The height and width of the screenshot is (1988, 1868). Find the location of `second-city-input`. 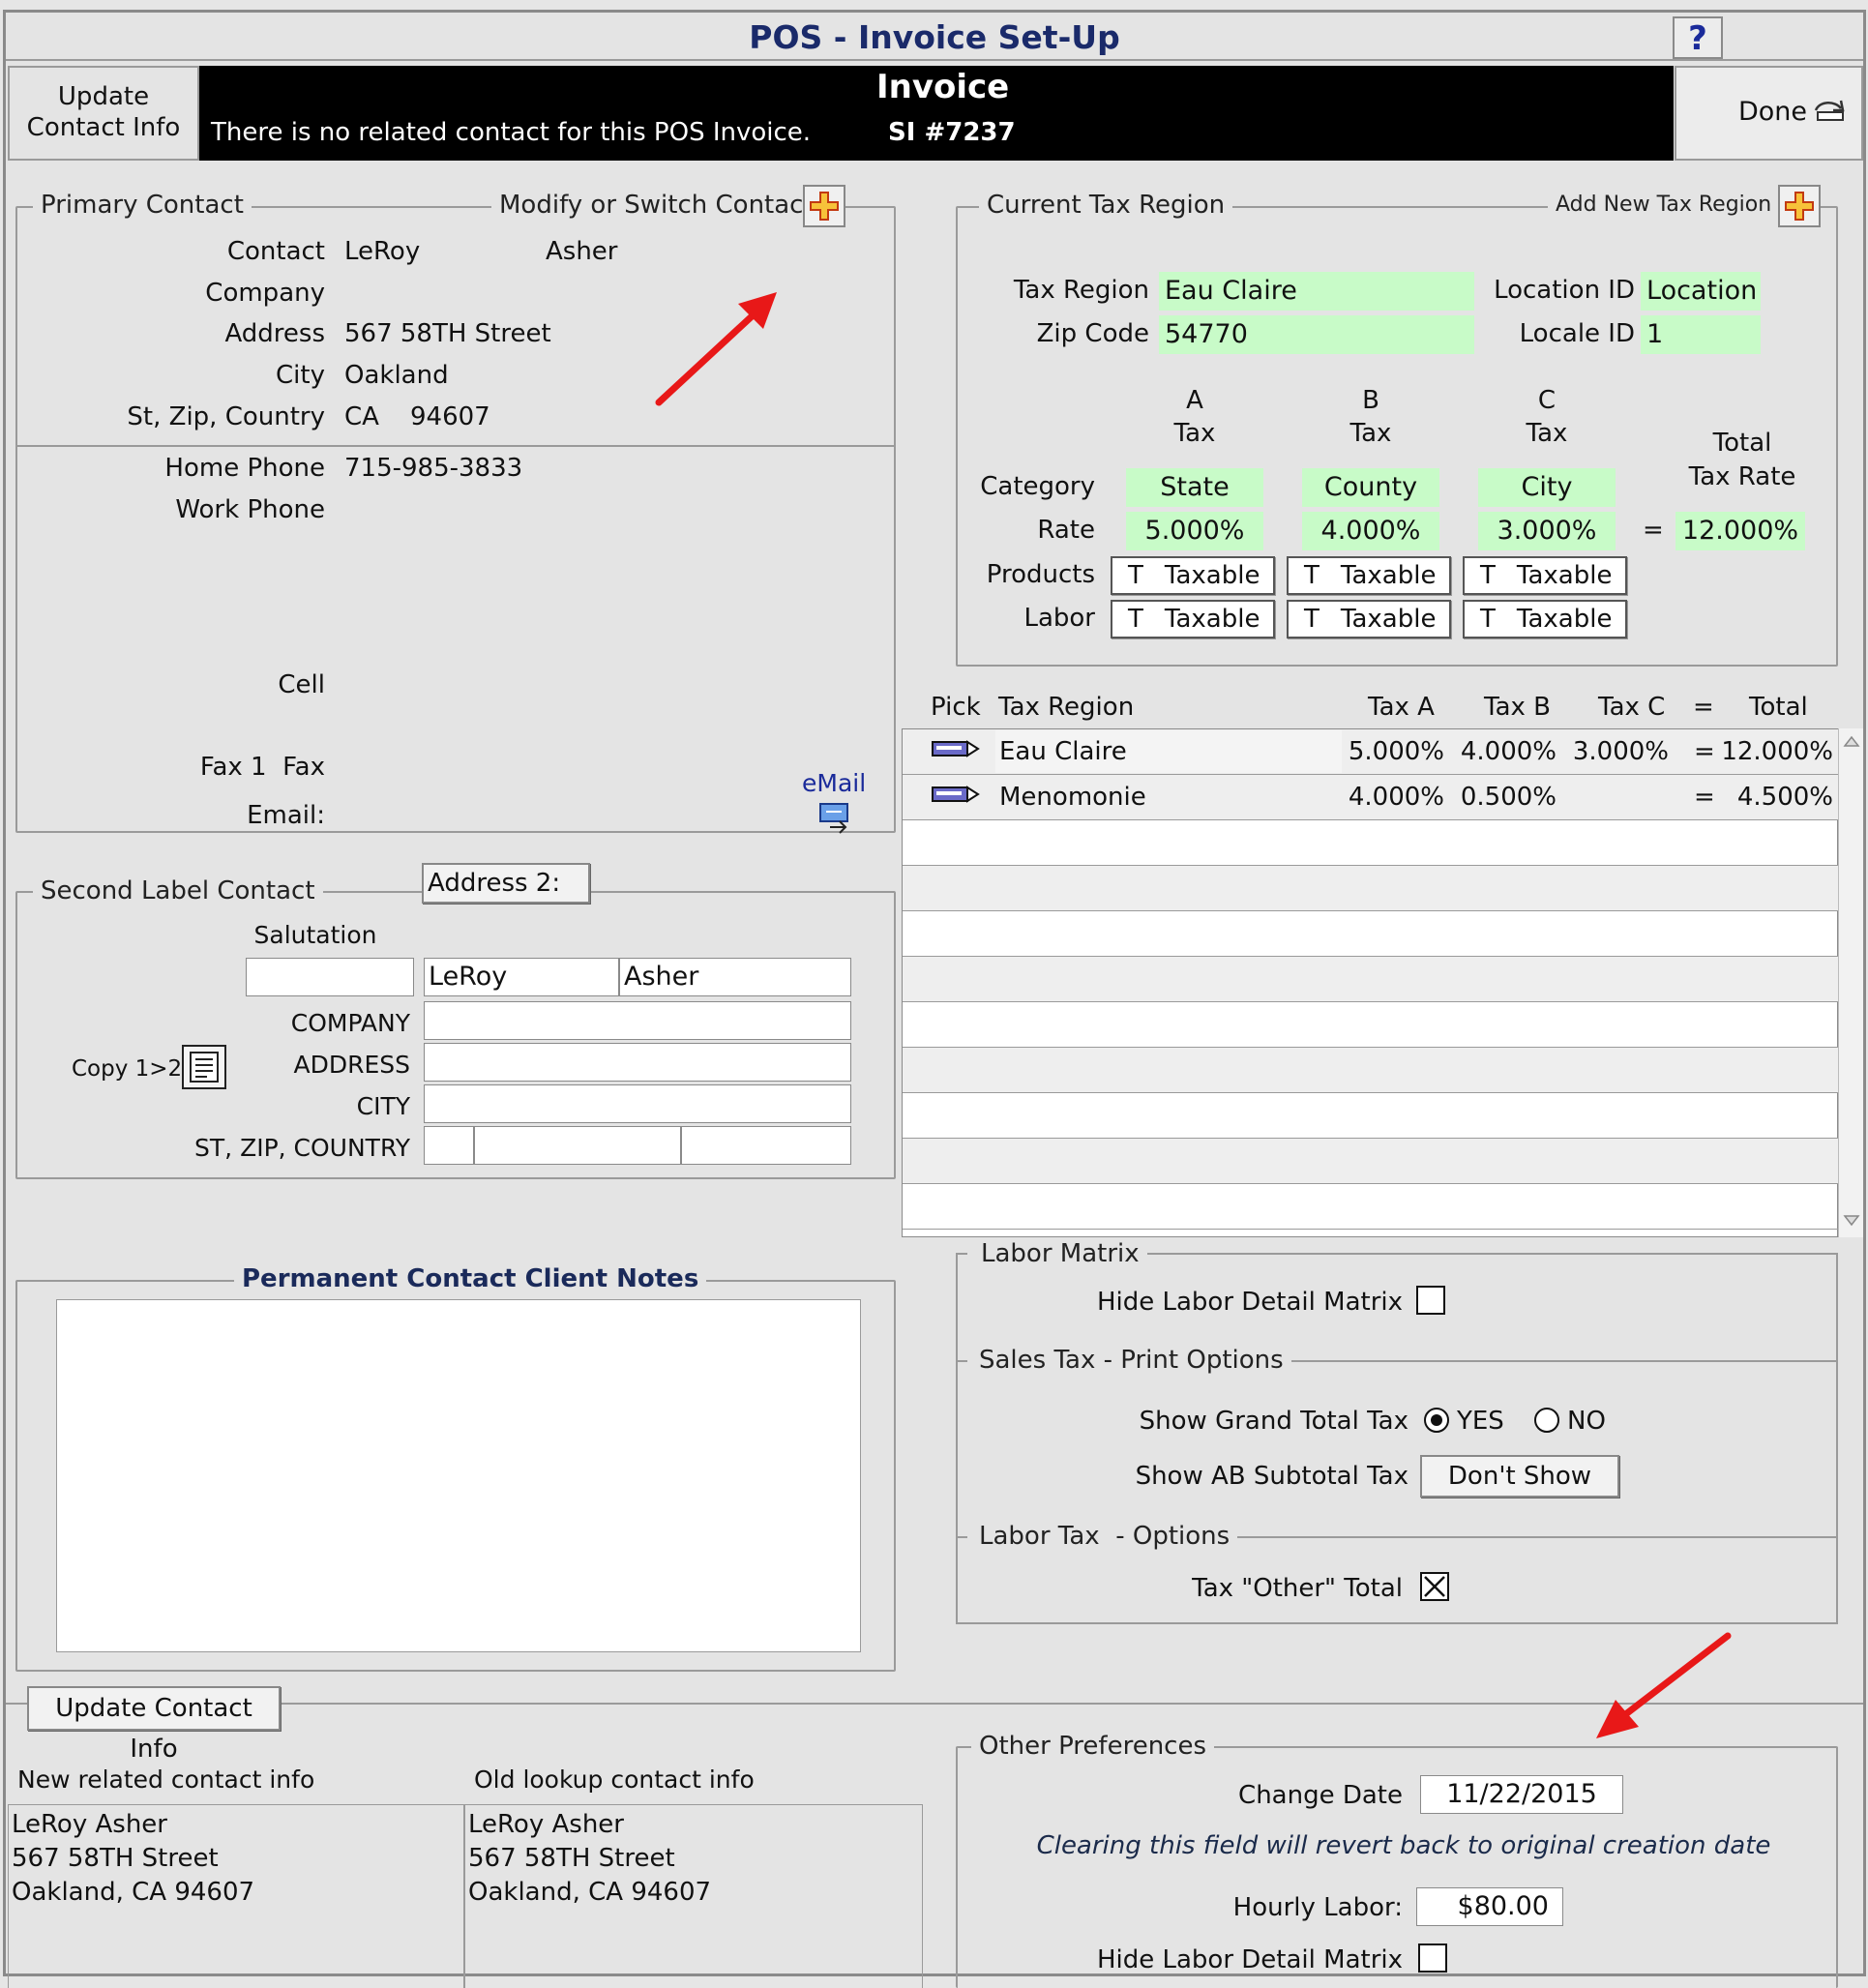

second-city-input is located at coordinates (637, 1103).